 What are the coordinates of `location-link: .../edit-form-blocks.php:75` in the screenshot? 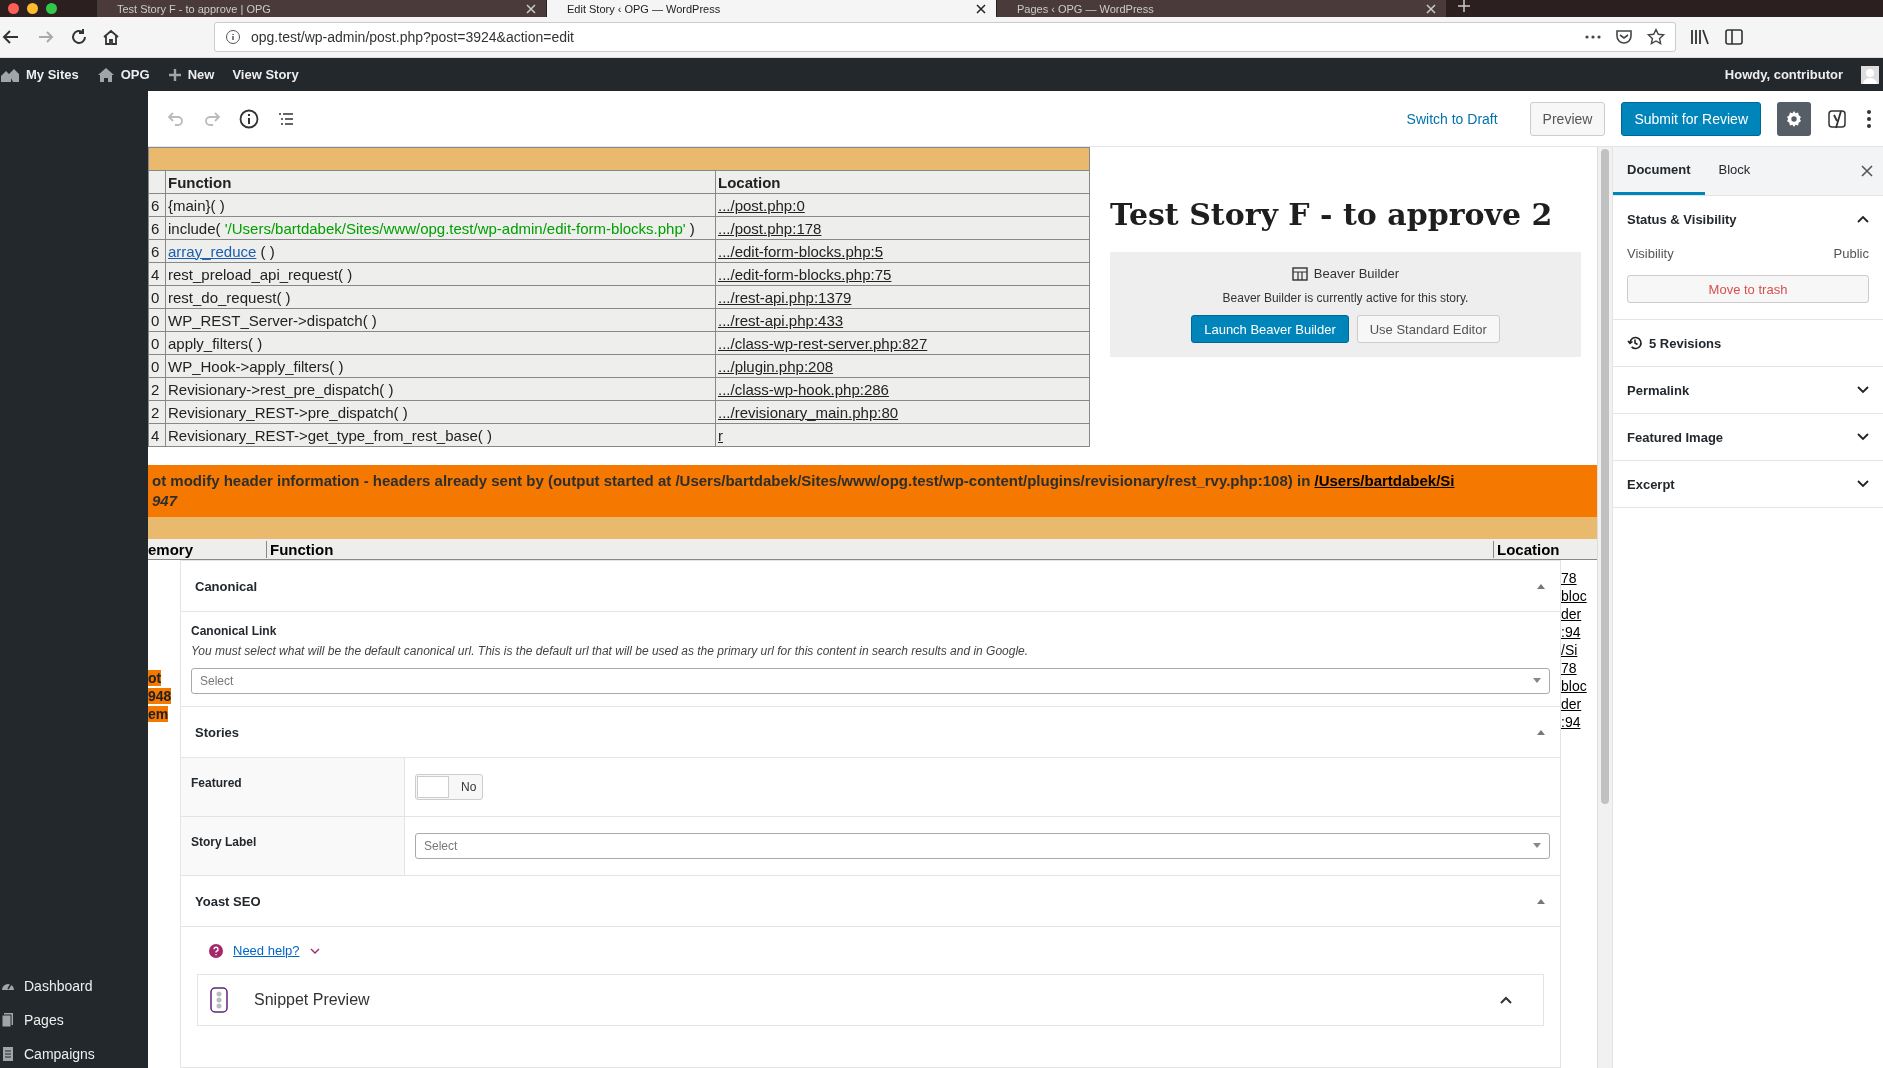 It's located at (902, 274).